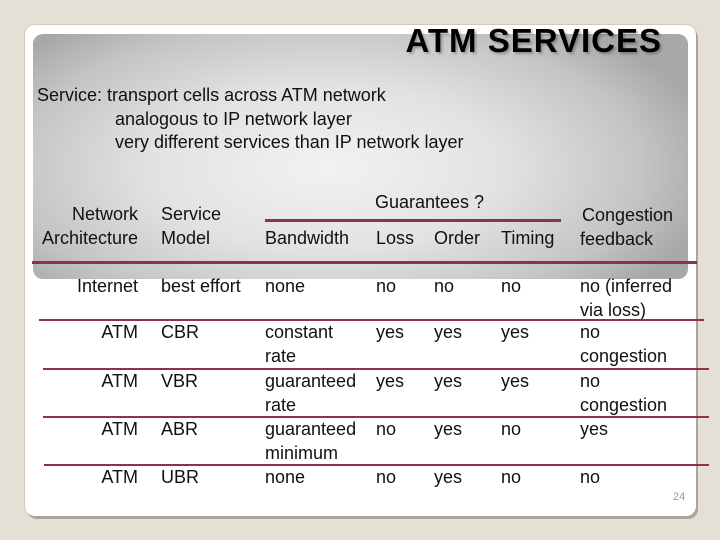 The image size is (720, 540). I want to click on header-congestion-line-2: feedback, so click(617, 238).